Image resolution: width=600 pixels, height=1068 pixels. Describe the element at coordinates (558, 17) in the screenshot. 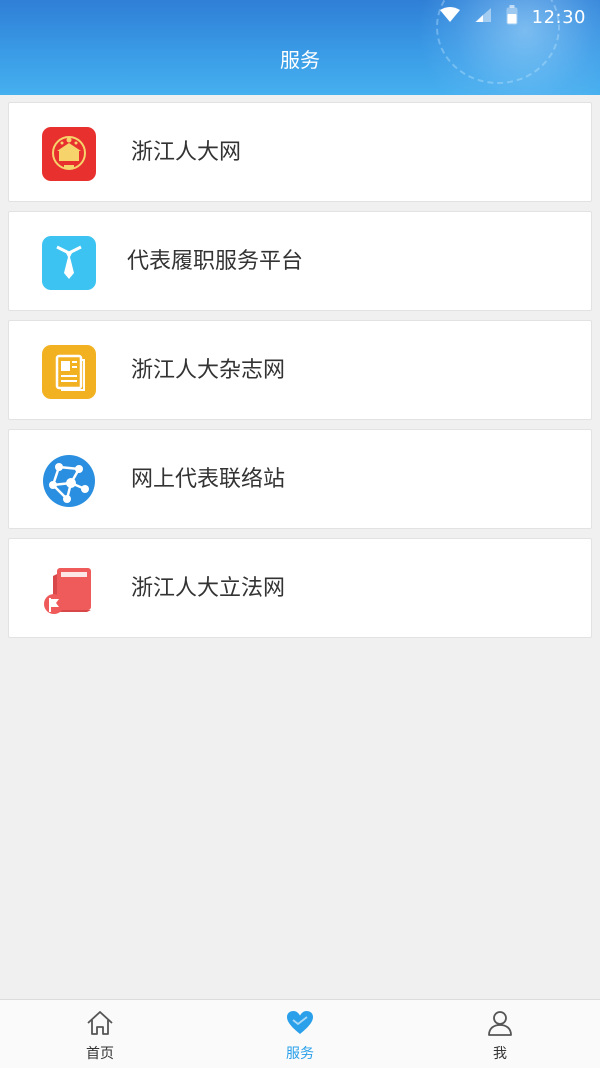

I see `status-time: 12:30` at that location.